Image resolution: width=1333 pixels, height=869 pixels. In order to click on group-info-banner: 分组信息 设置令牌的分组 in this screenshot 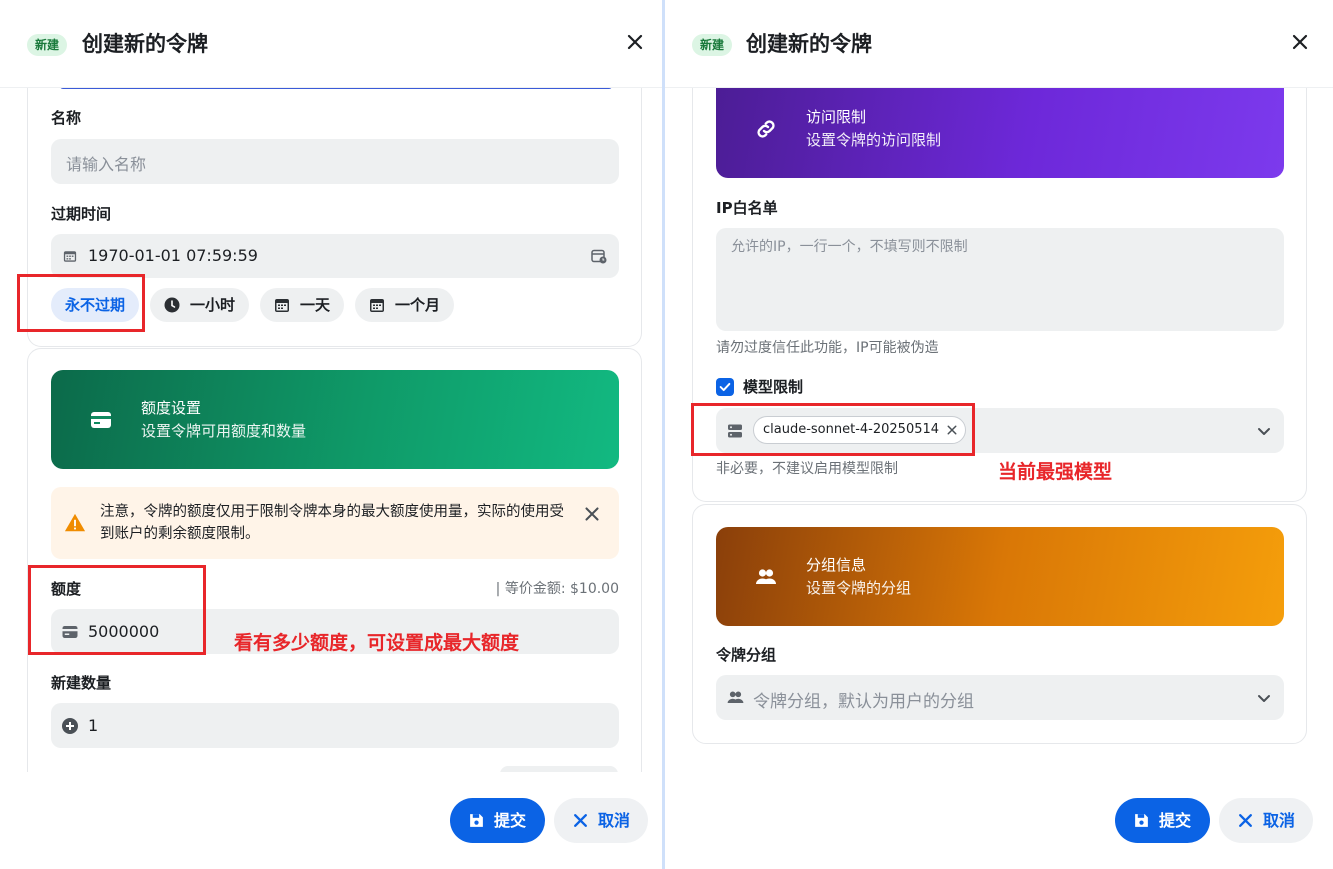, I will do `click(1000, 576)`.